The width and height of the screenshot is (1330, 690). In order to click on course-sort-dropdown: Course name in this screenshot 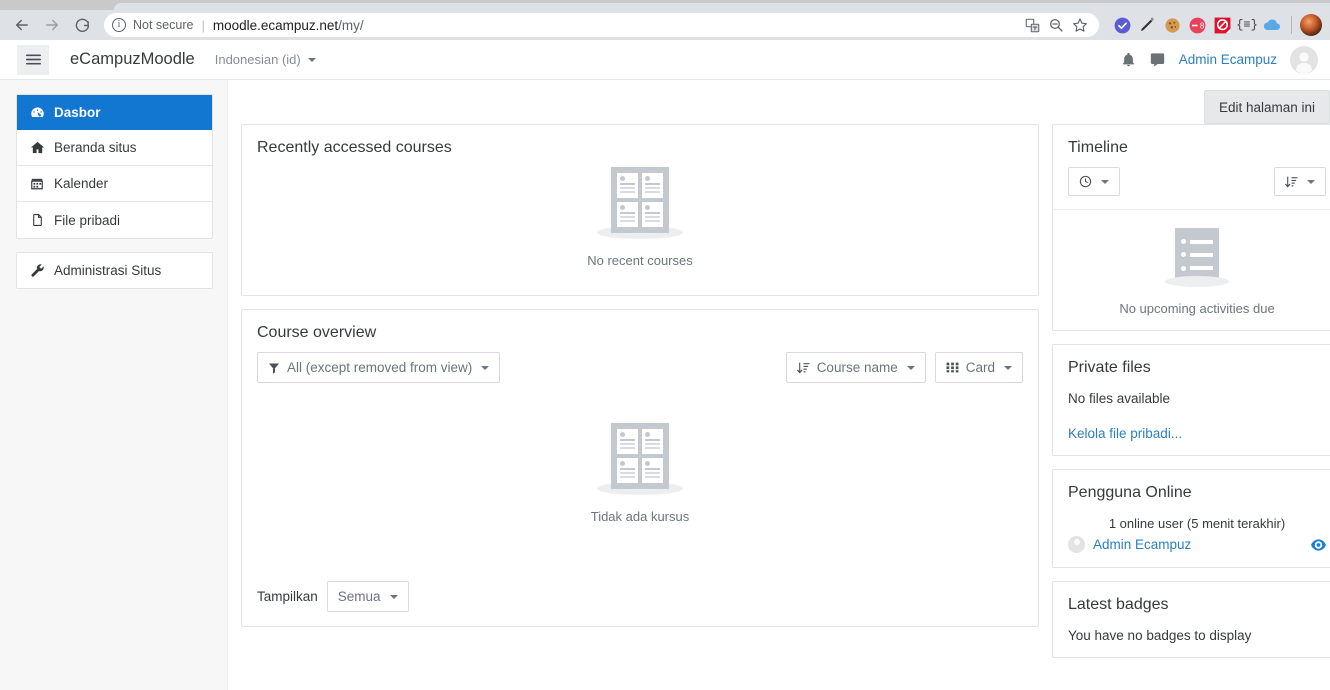, I will do `click(855, 367)`.